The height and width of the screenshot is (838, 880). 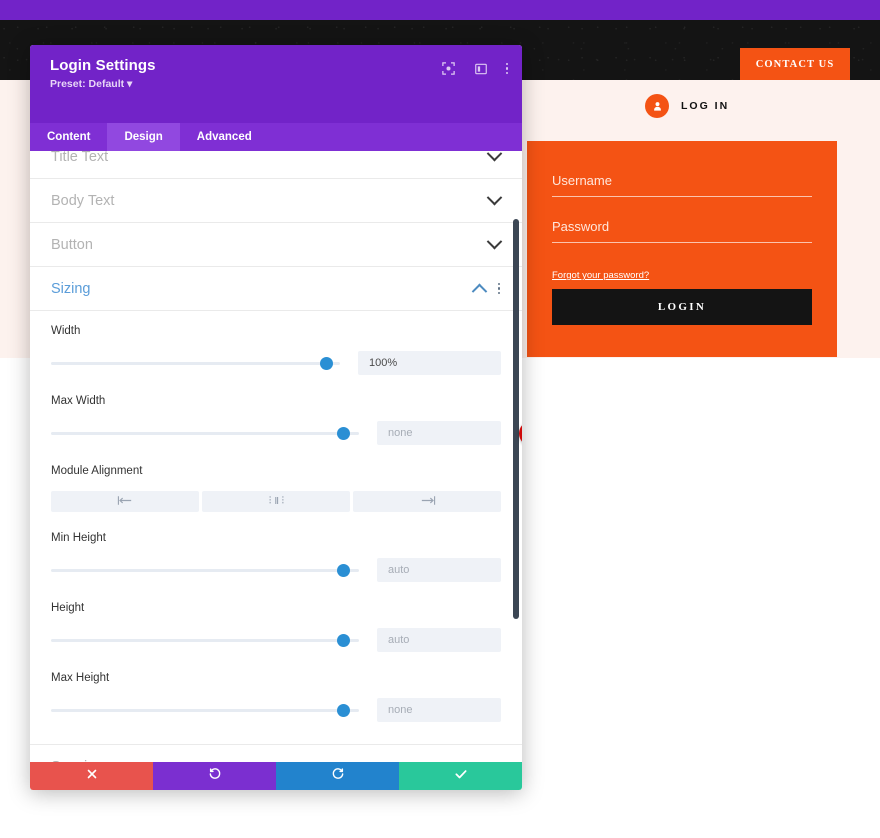 I want to click on align-right-icon, so click(x=427, y=502).